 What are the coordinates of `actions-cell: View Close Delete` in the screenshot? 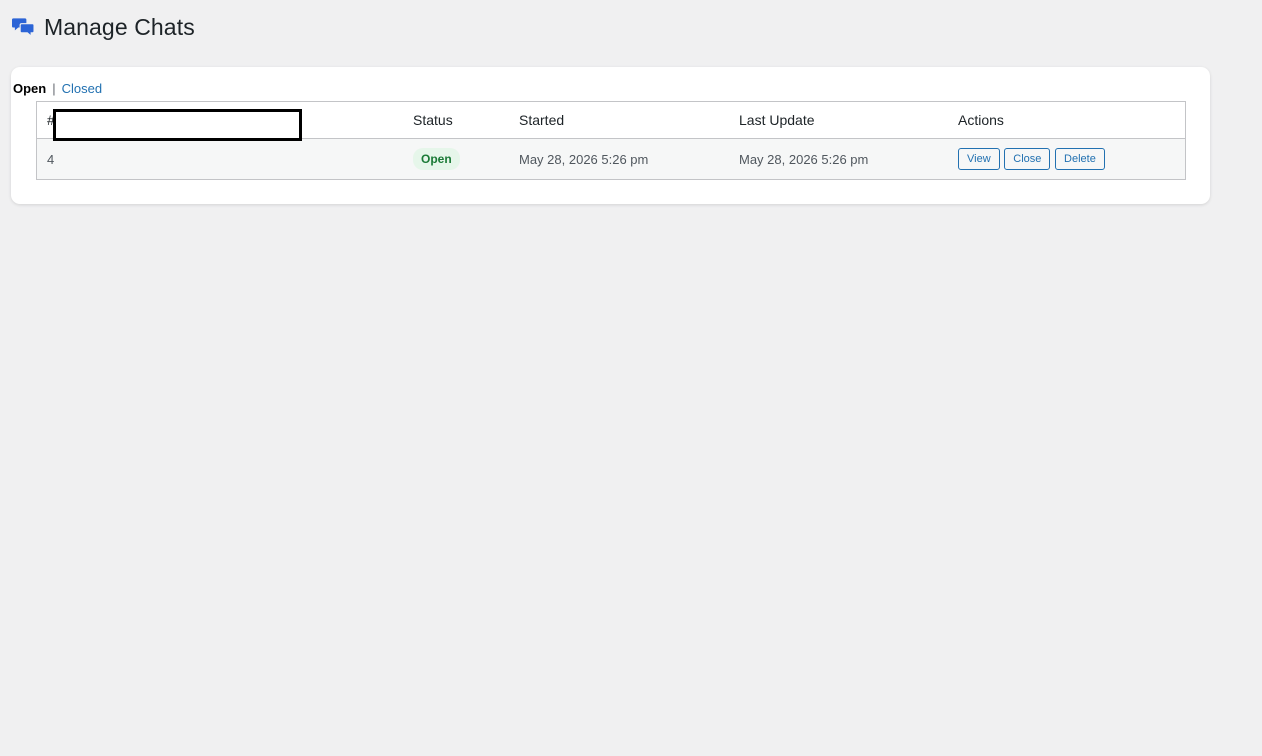 It's located at (1067, 159).